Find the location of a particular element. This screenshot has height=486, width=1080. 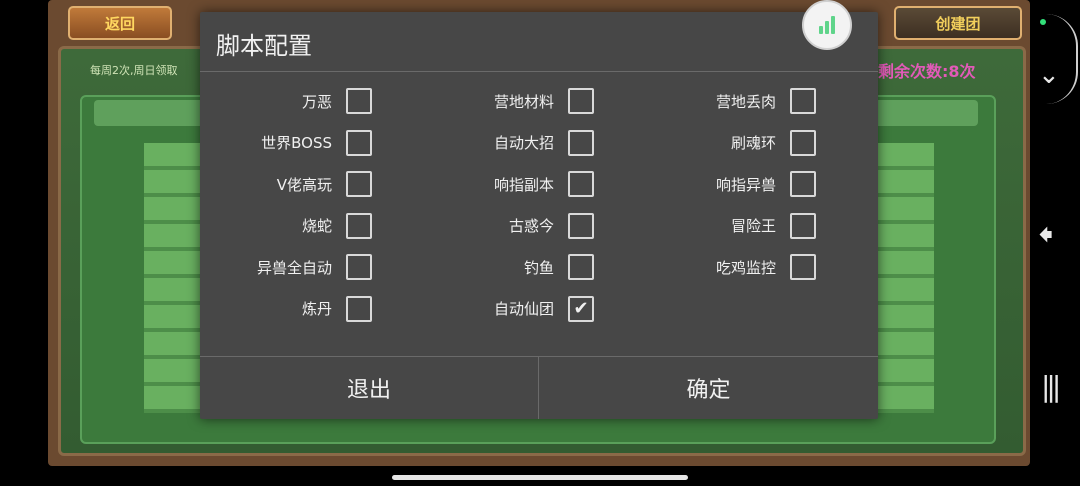

option-item: 冒险王 is located at coordinates (731, 225).